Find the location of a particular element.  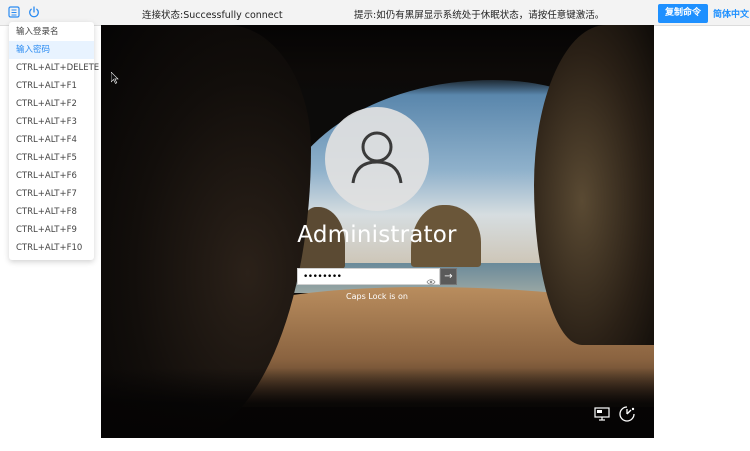

login-username: Administrator is located at coordinates (377, 235).